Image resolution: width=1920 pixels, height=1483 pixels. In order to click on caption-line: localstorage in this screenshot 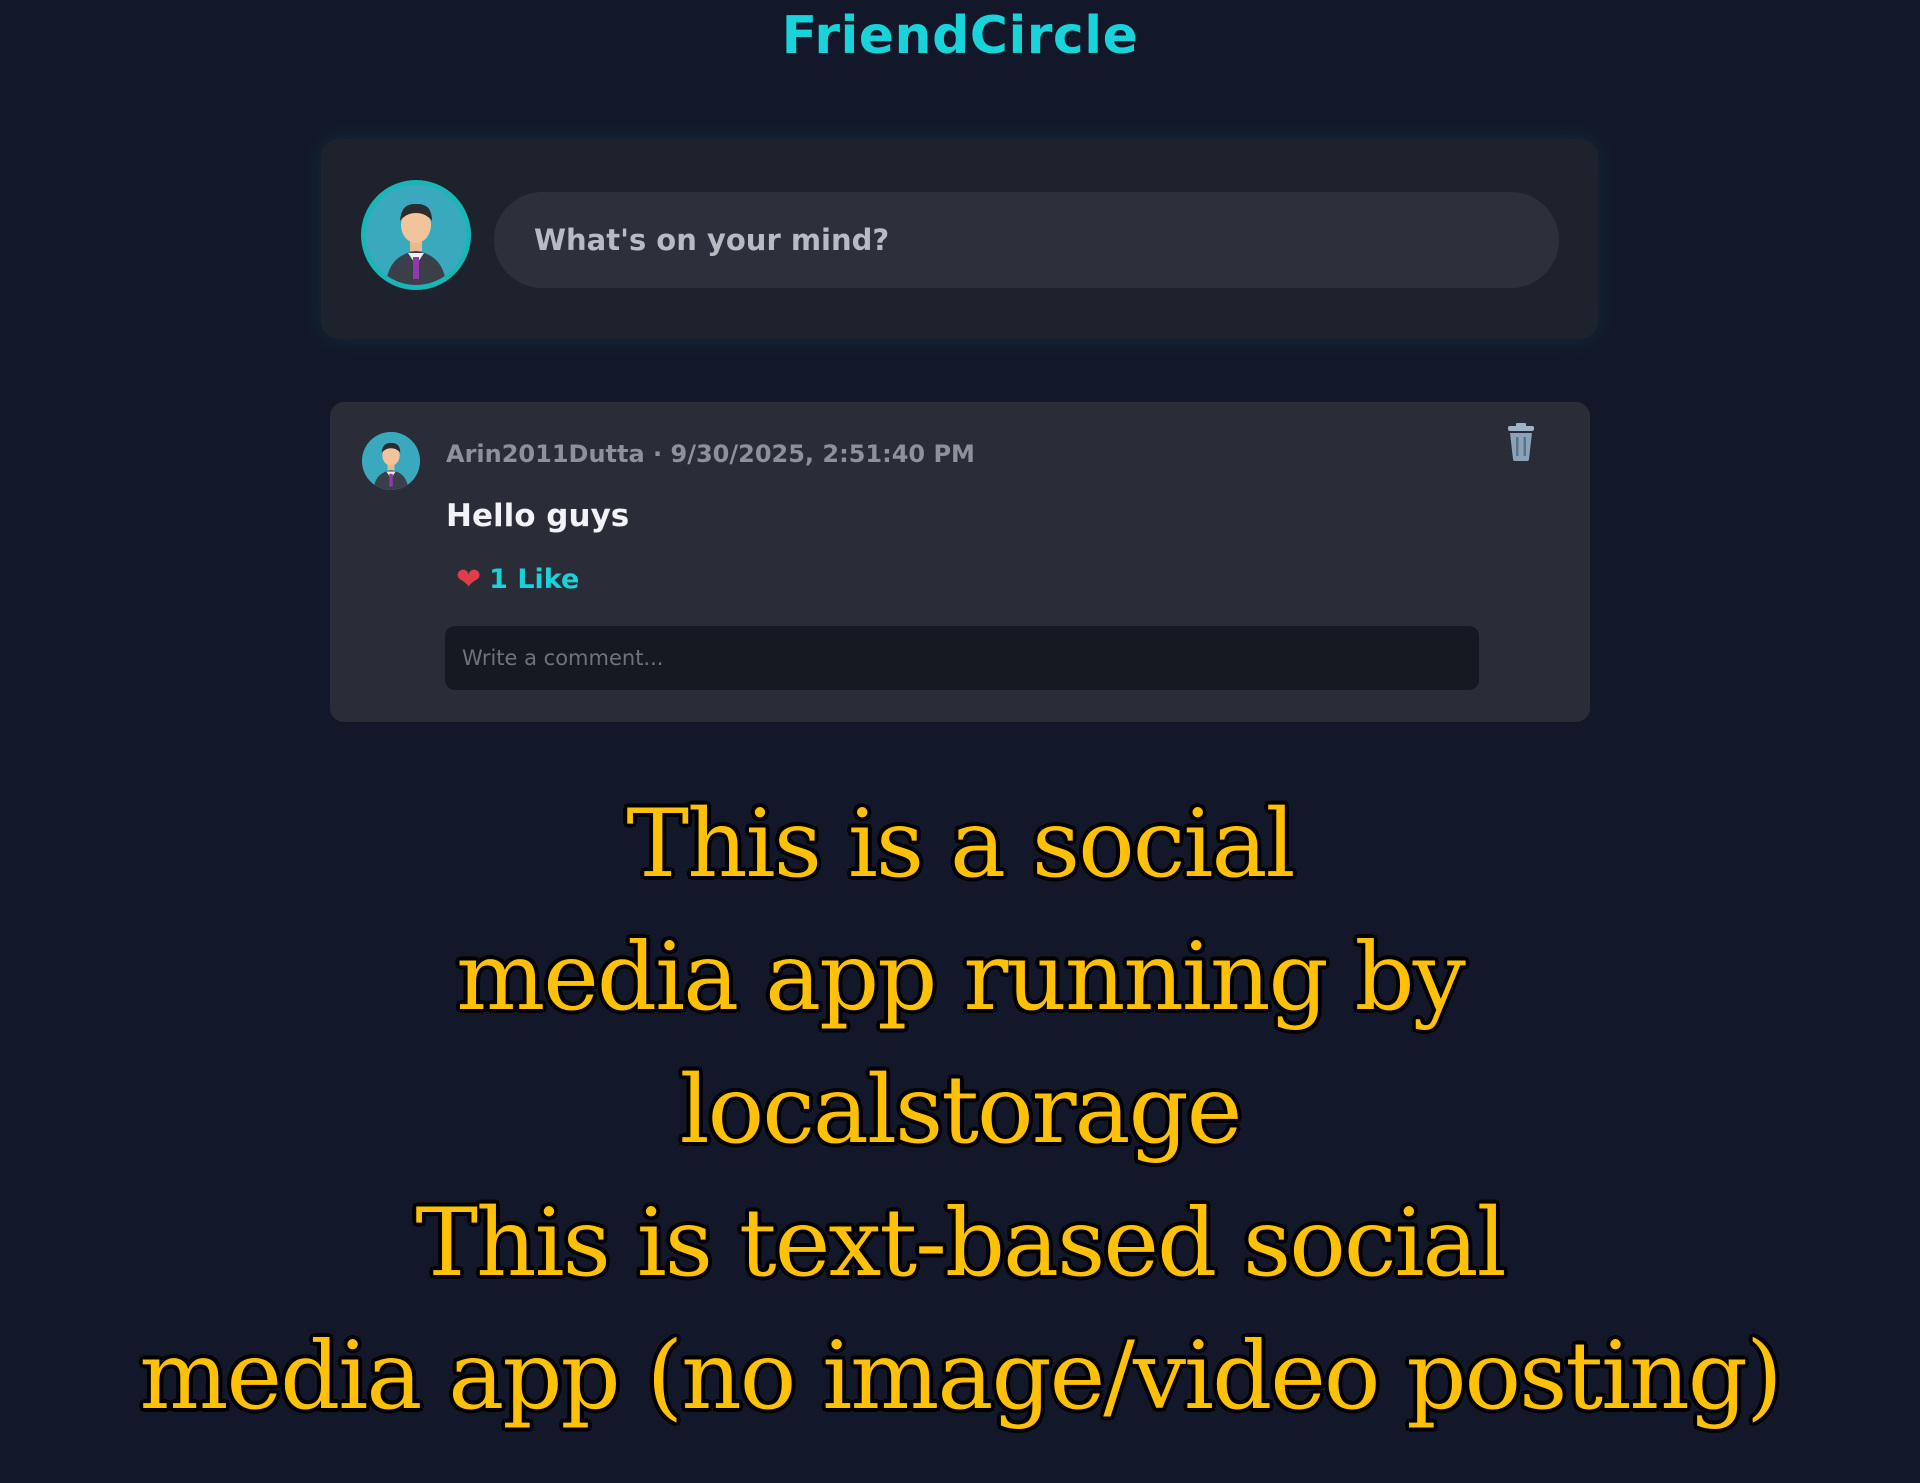, I will do `click(961, 1110)`.